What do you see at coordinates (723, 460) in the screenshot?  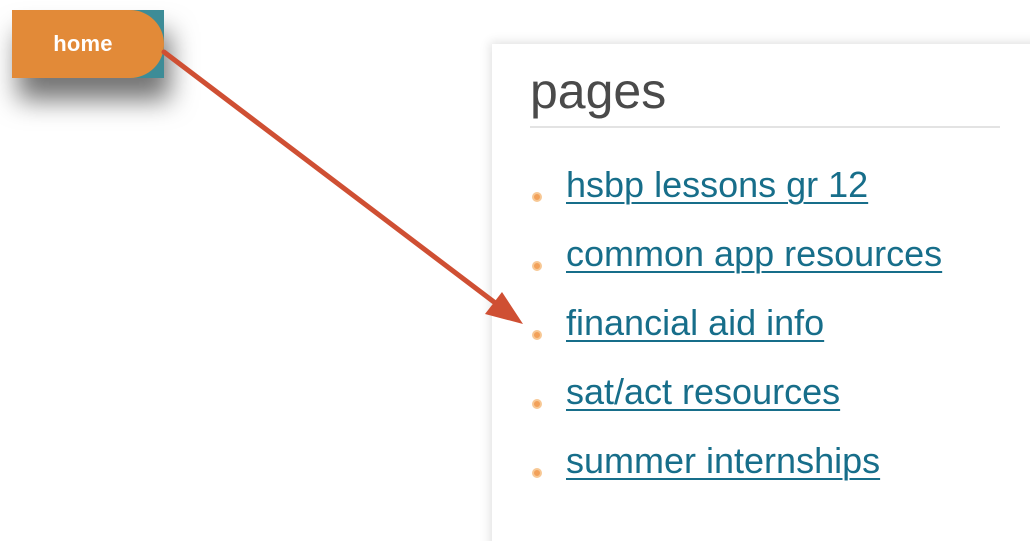 I see `page-link-summer-internships: summer internships` at bounding box center [723, 460].